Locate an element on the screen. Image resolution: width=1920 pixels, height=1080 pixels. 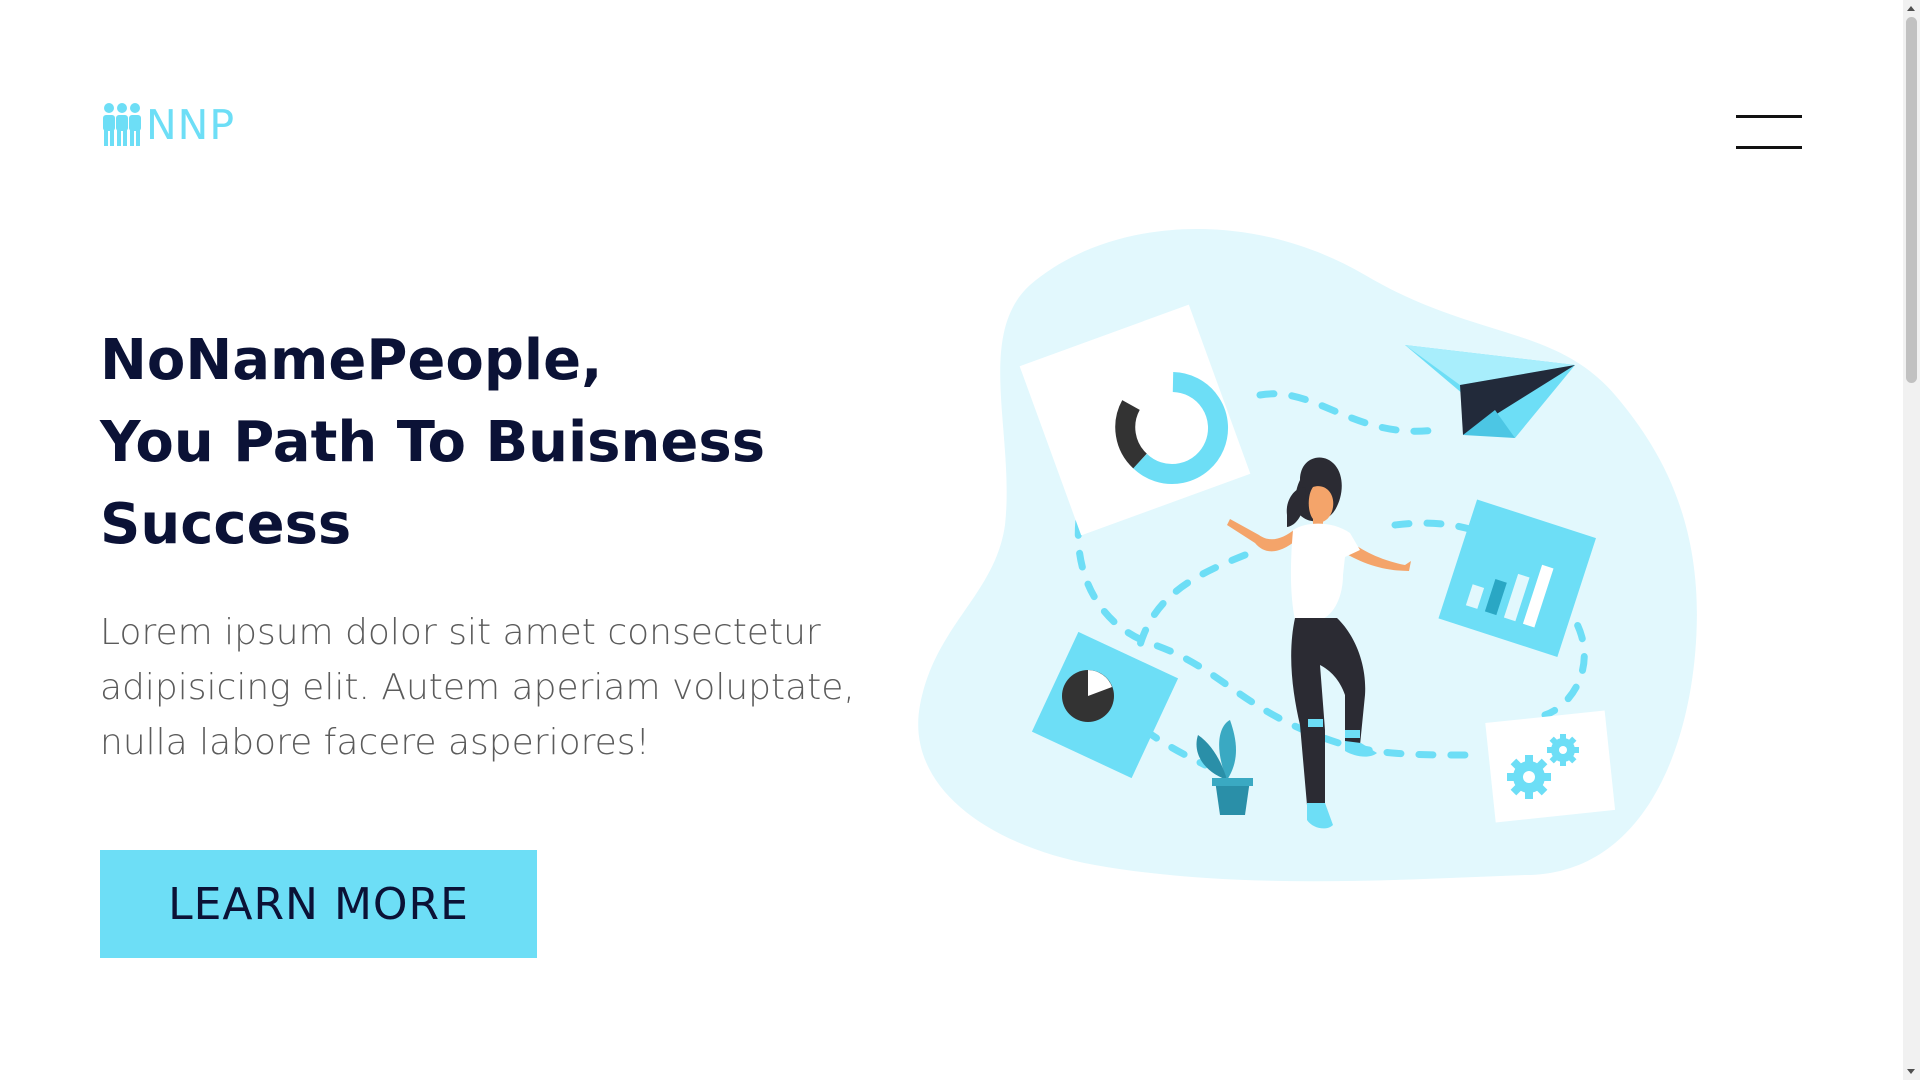
pie-chart-icon is located at coordinates (1088, 696).